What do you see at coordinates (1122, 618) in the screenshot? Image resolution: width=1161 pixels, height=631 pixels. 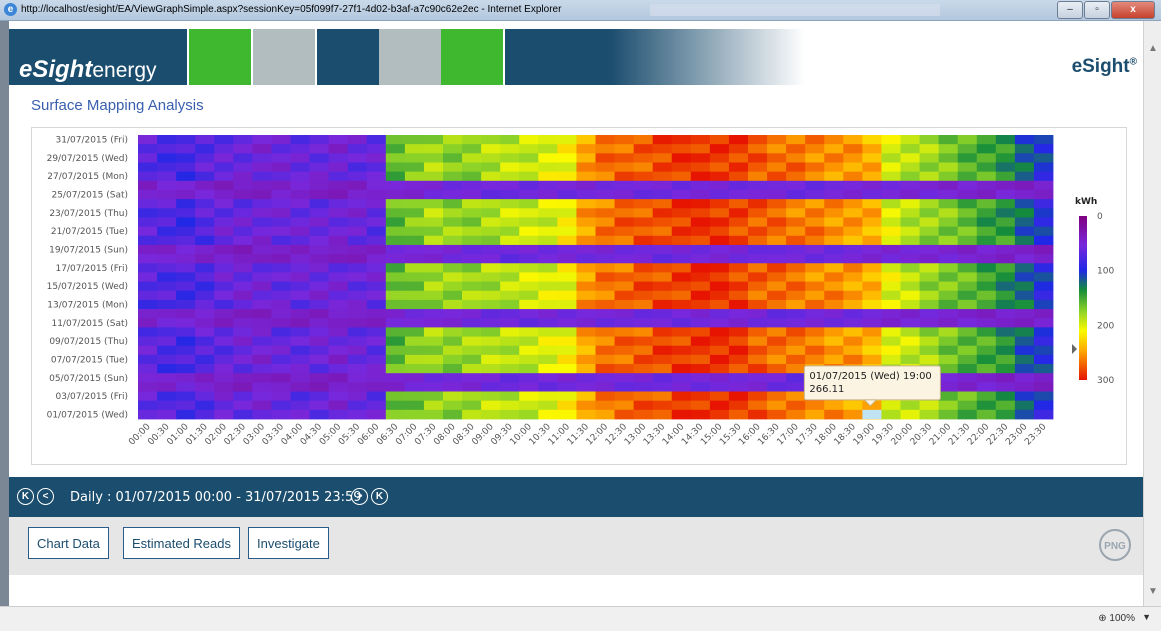 I see `zoom-value: 100%` at bounding box center [1122, 618].